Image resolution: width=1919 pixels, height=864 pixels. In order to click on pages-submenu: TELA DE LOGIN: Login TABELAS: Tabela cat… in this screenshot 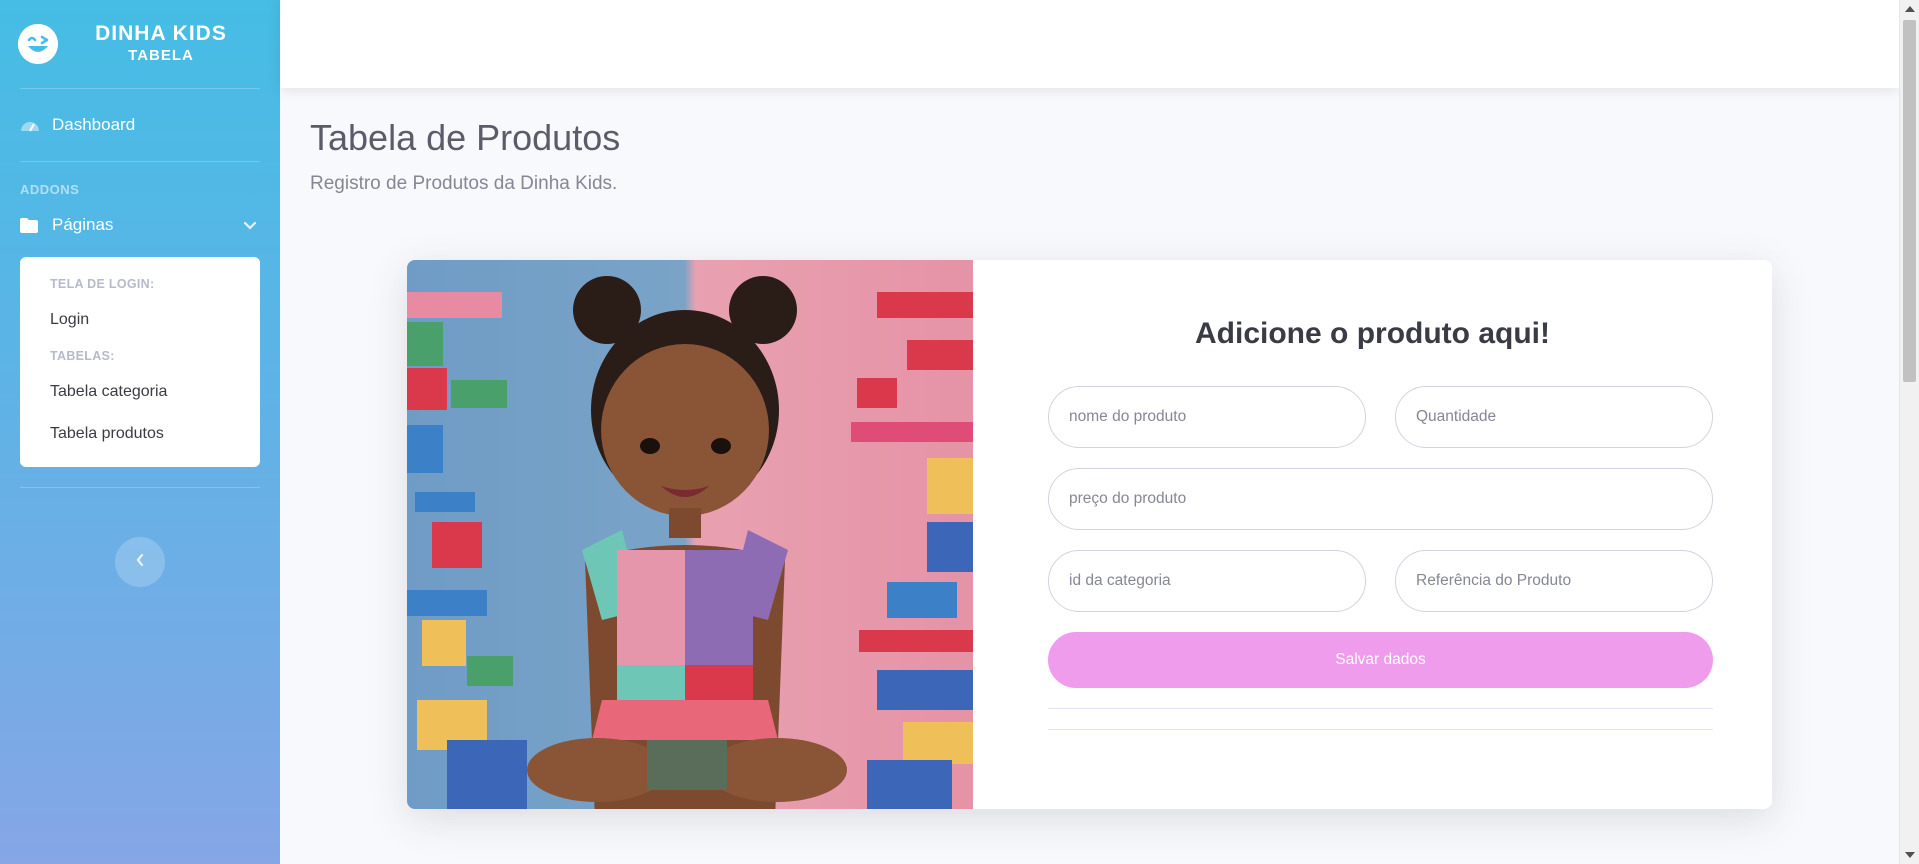, I will do `click(140, 362)`.